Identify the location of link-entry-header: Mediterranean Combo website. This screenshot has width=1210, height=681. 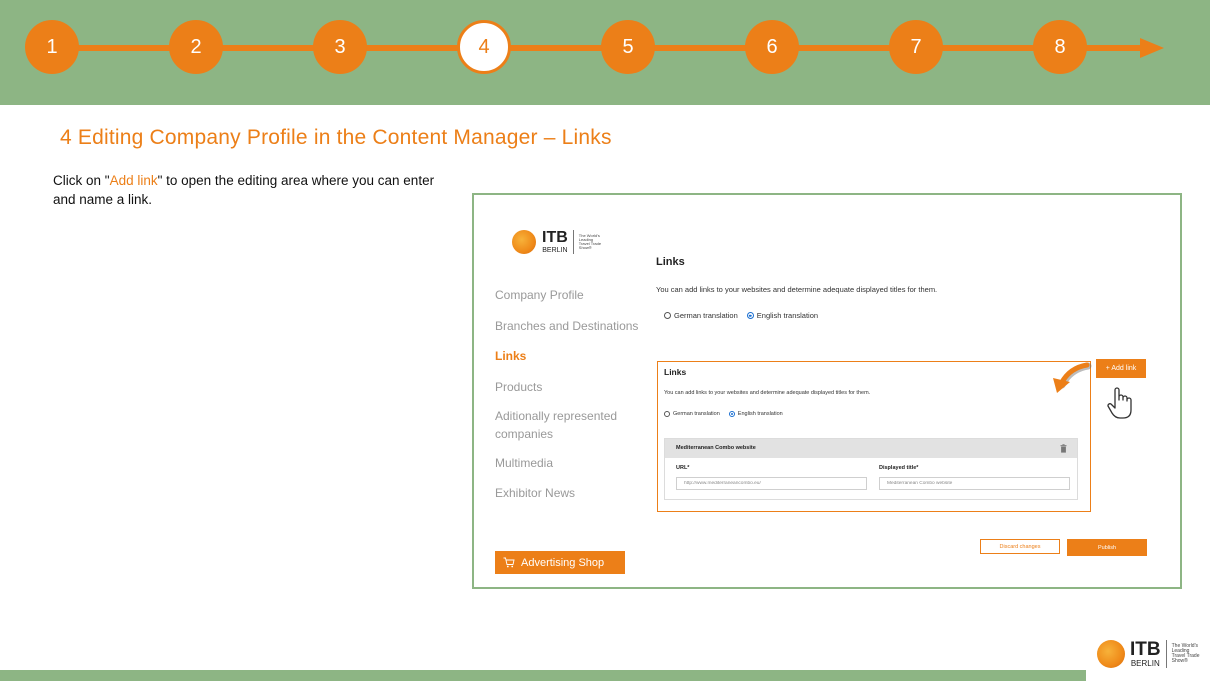
(871, 448).